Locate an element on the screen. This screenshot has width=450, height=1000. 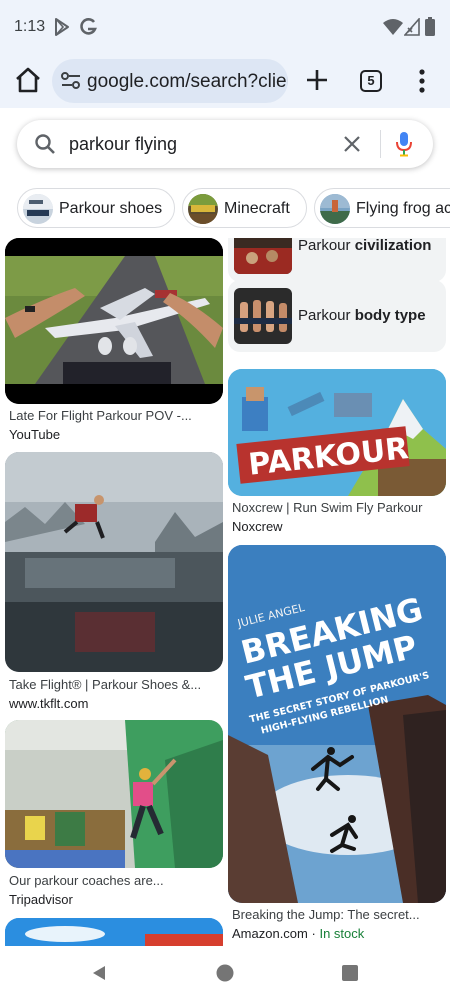
back-icon is located at coordinates (99, 973).